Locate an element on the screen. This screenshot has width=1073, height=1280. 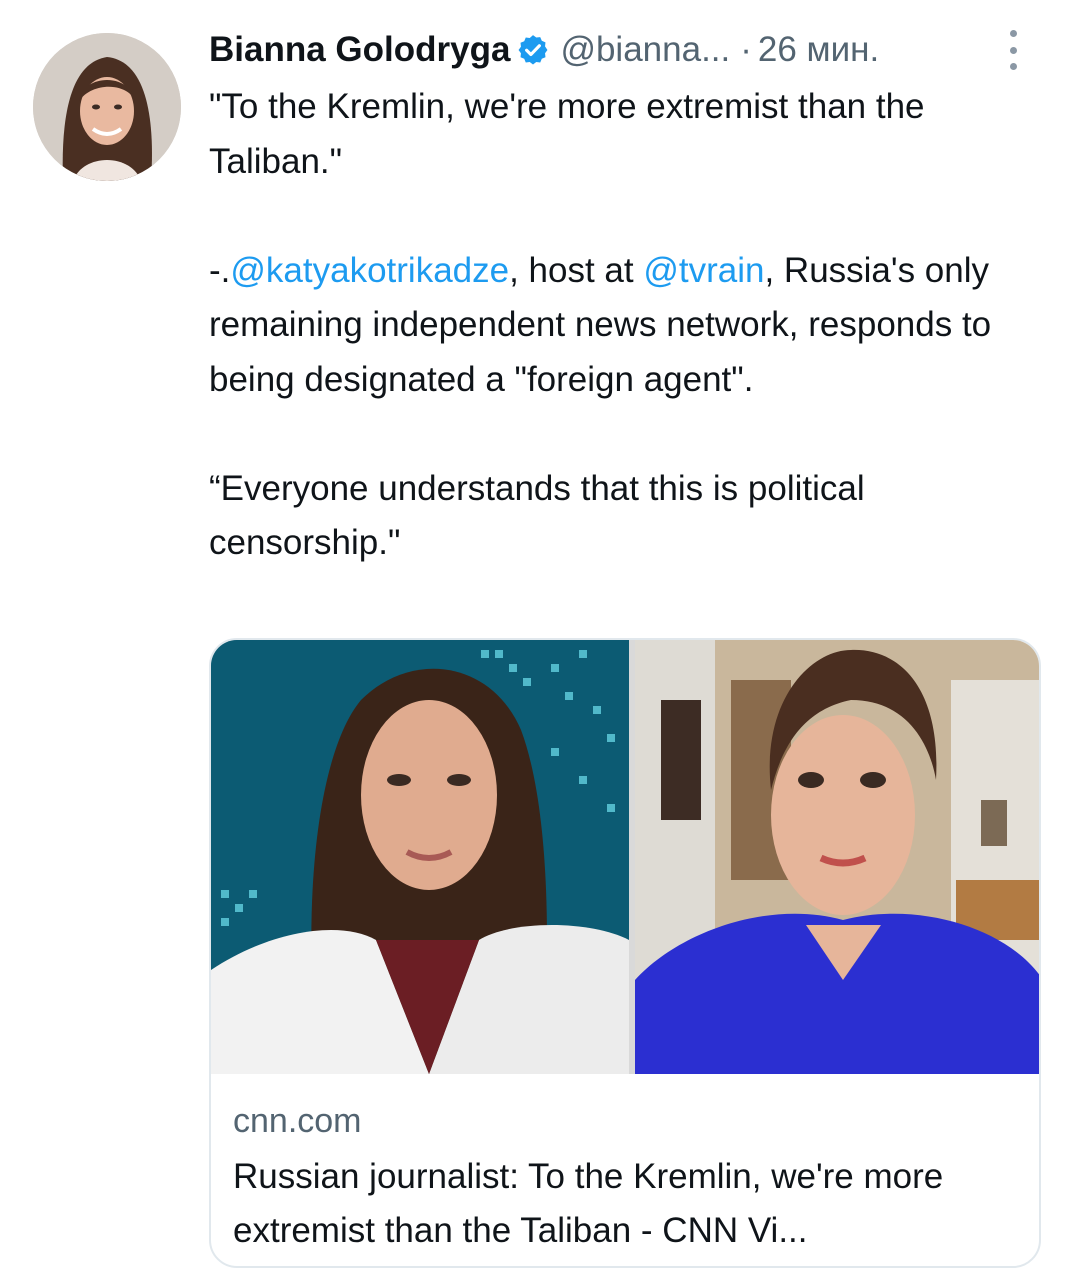
avatar-image is located at coordinates (107, 107).